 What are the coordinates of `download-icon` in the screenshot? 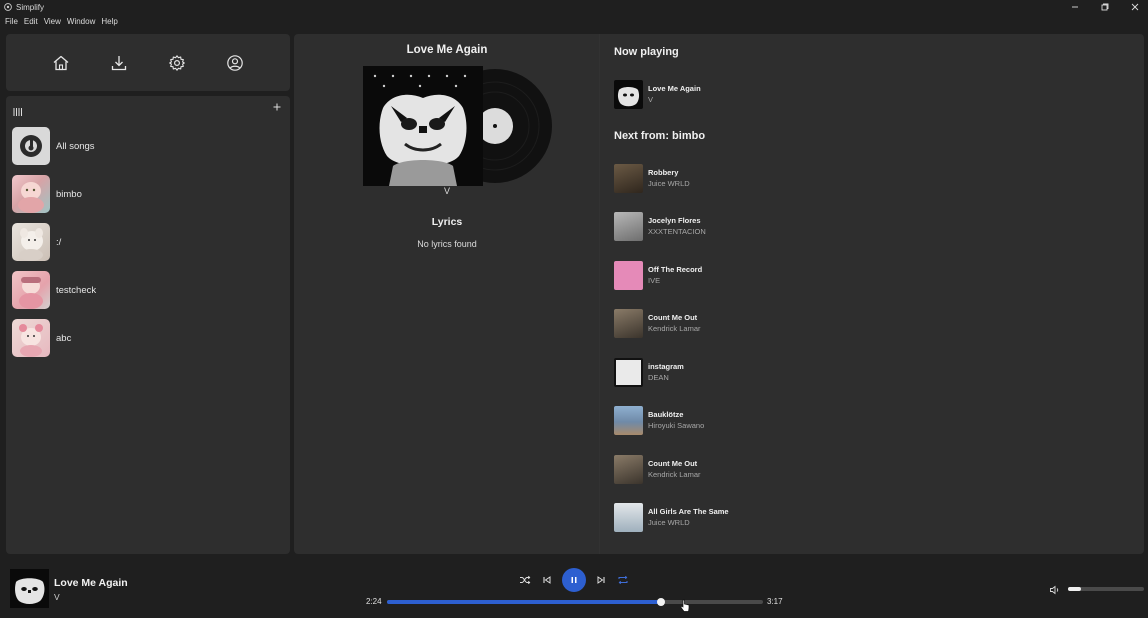 It's located at (119, 63).